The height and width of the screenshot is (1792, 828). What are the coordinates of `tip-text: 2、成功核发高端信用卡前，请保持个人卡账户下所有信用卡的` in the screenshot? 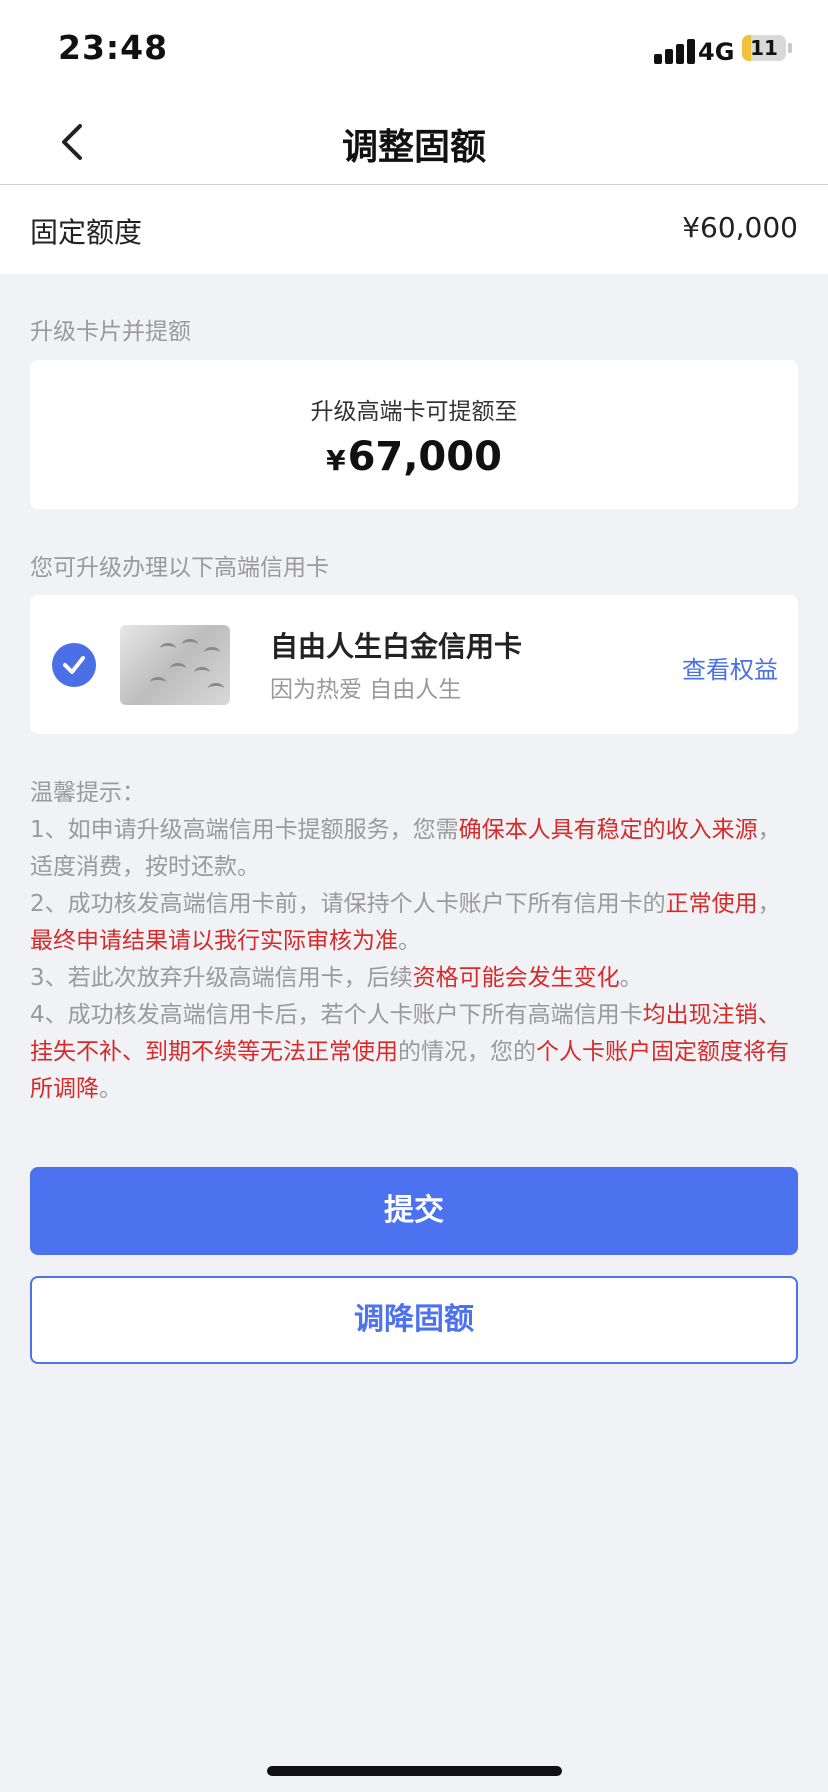 It's located at (348, 904).